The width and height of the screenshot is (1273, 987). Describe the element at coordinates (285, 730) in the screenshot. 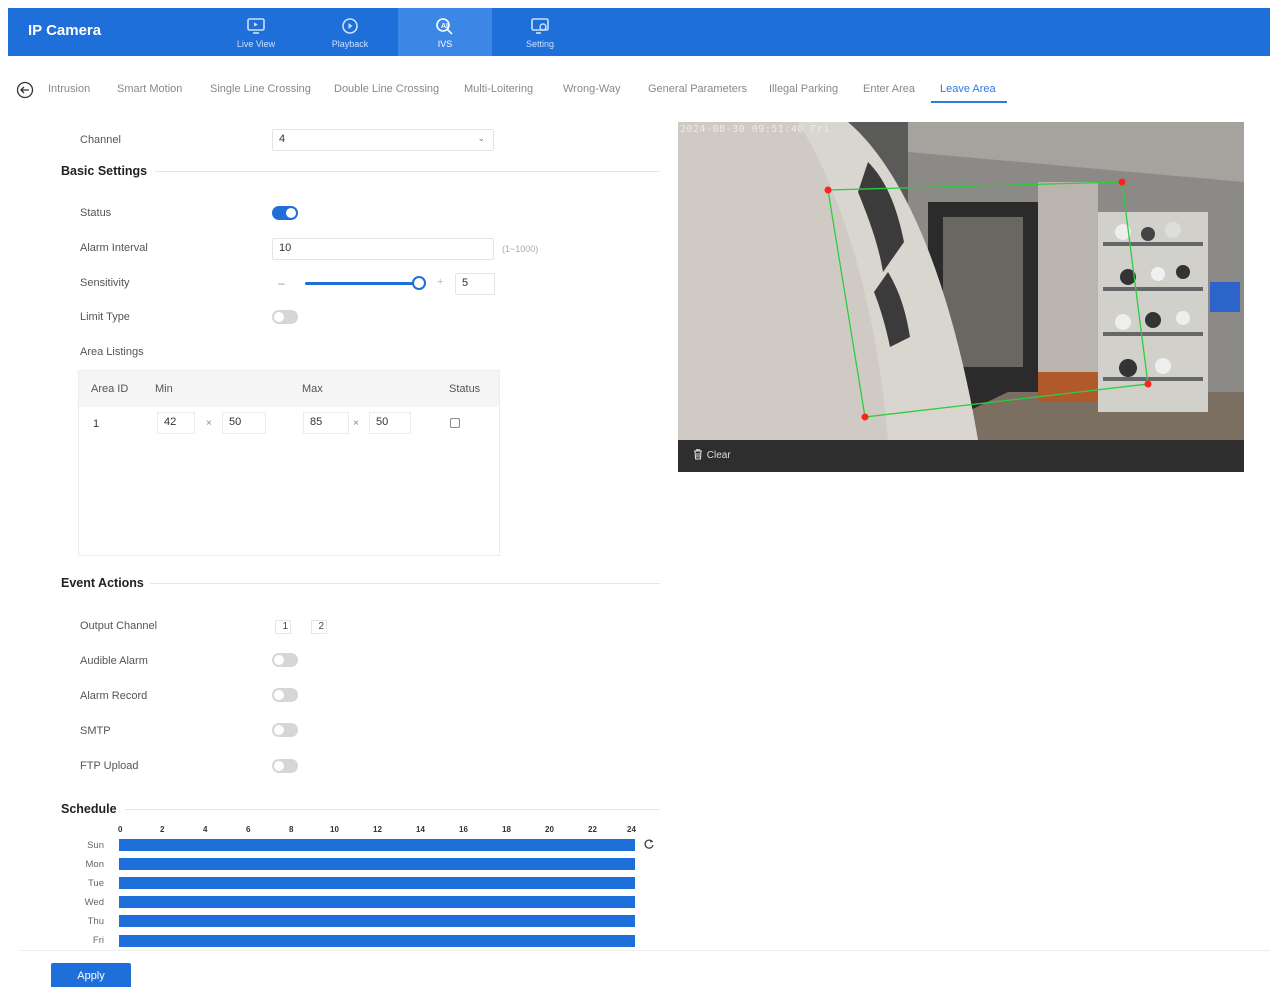

I see `smtp-toggle` at that location.